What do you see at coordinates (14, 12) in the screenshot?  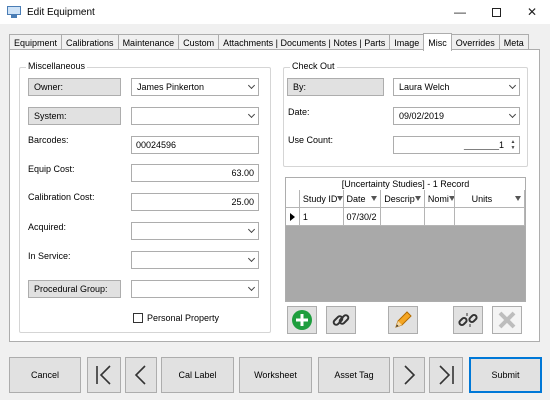 I see `monitor-icon` at bounding box center [14, 12].